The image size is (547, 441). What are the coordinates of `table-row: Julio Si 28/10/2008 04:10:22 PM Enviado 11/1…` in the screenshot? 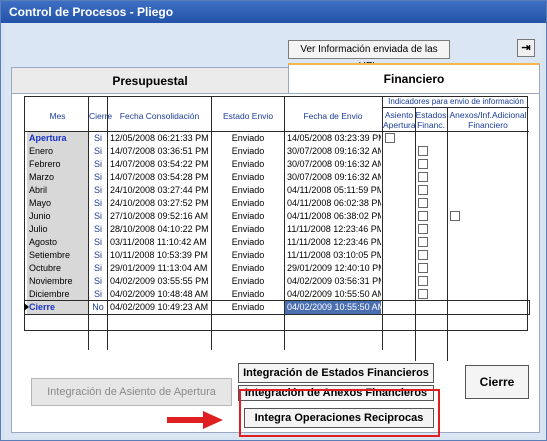 It's located at (277, 229).